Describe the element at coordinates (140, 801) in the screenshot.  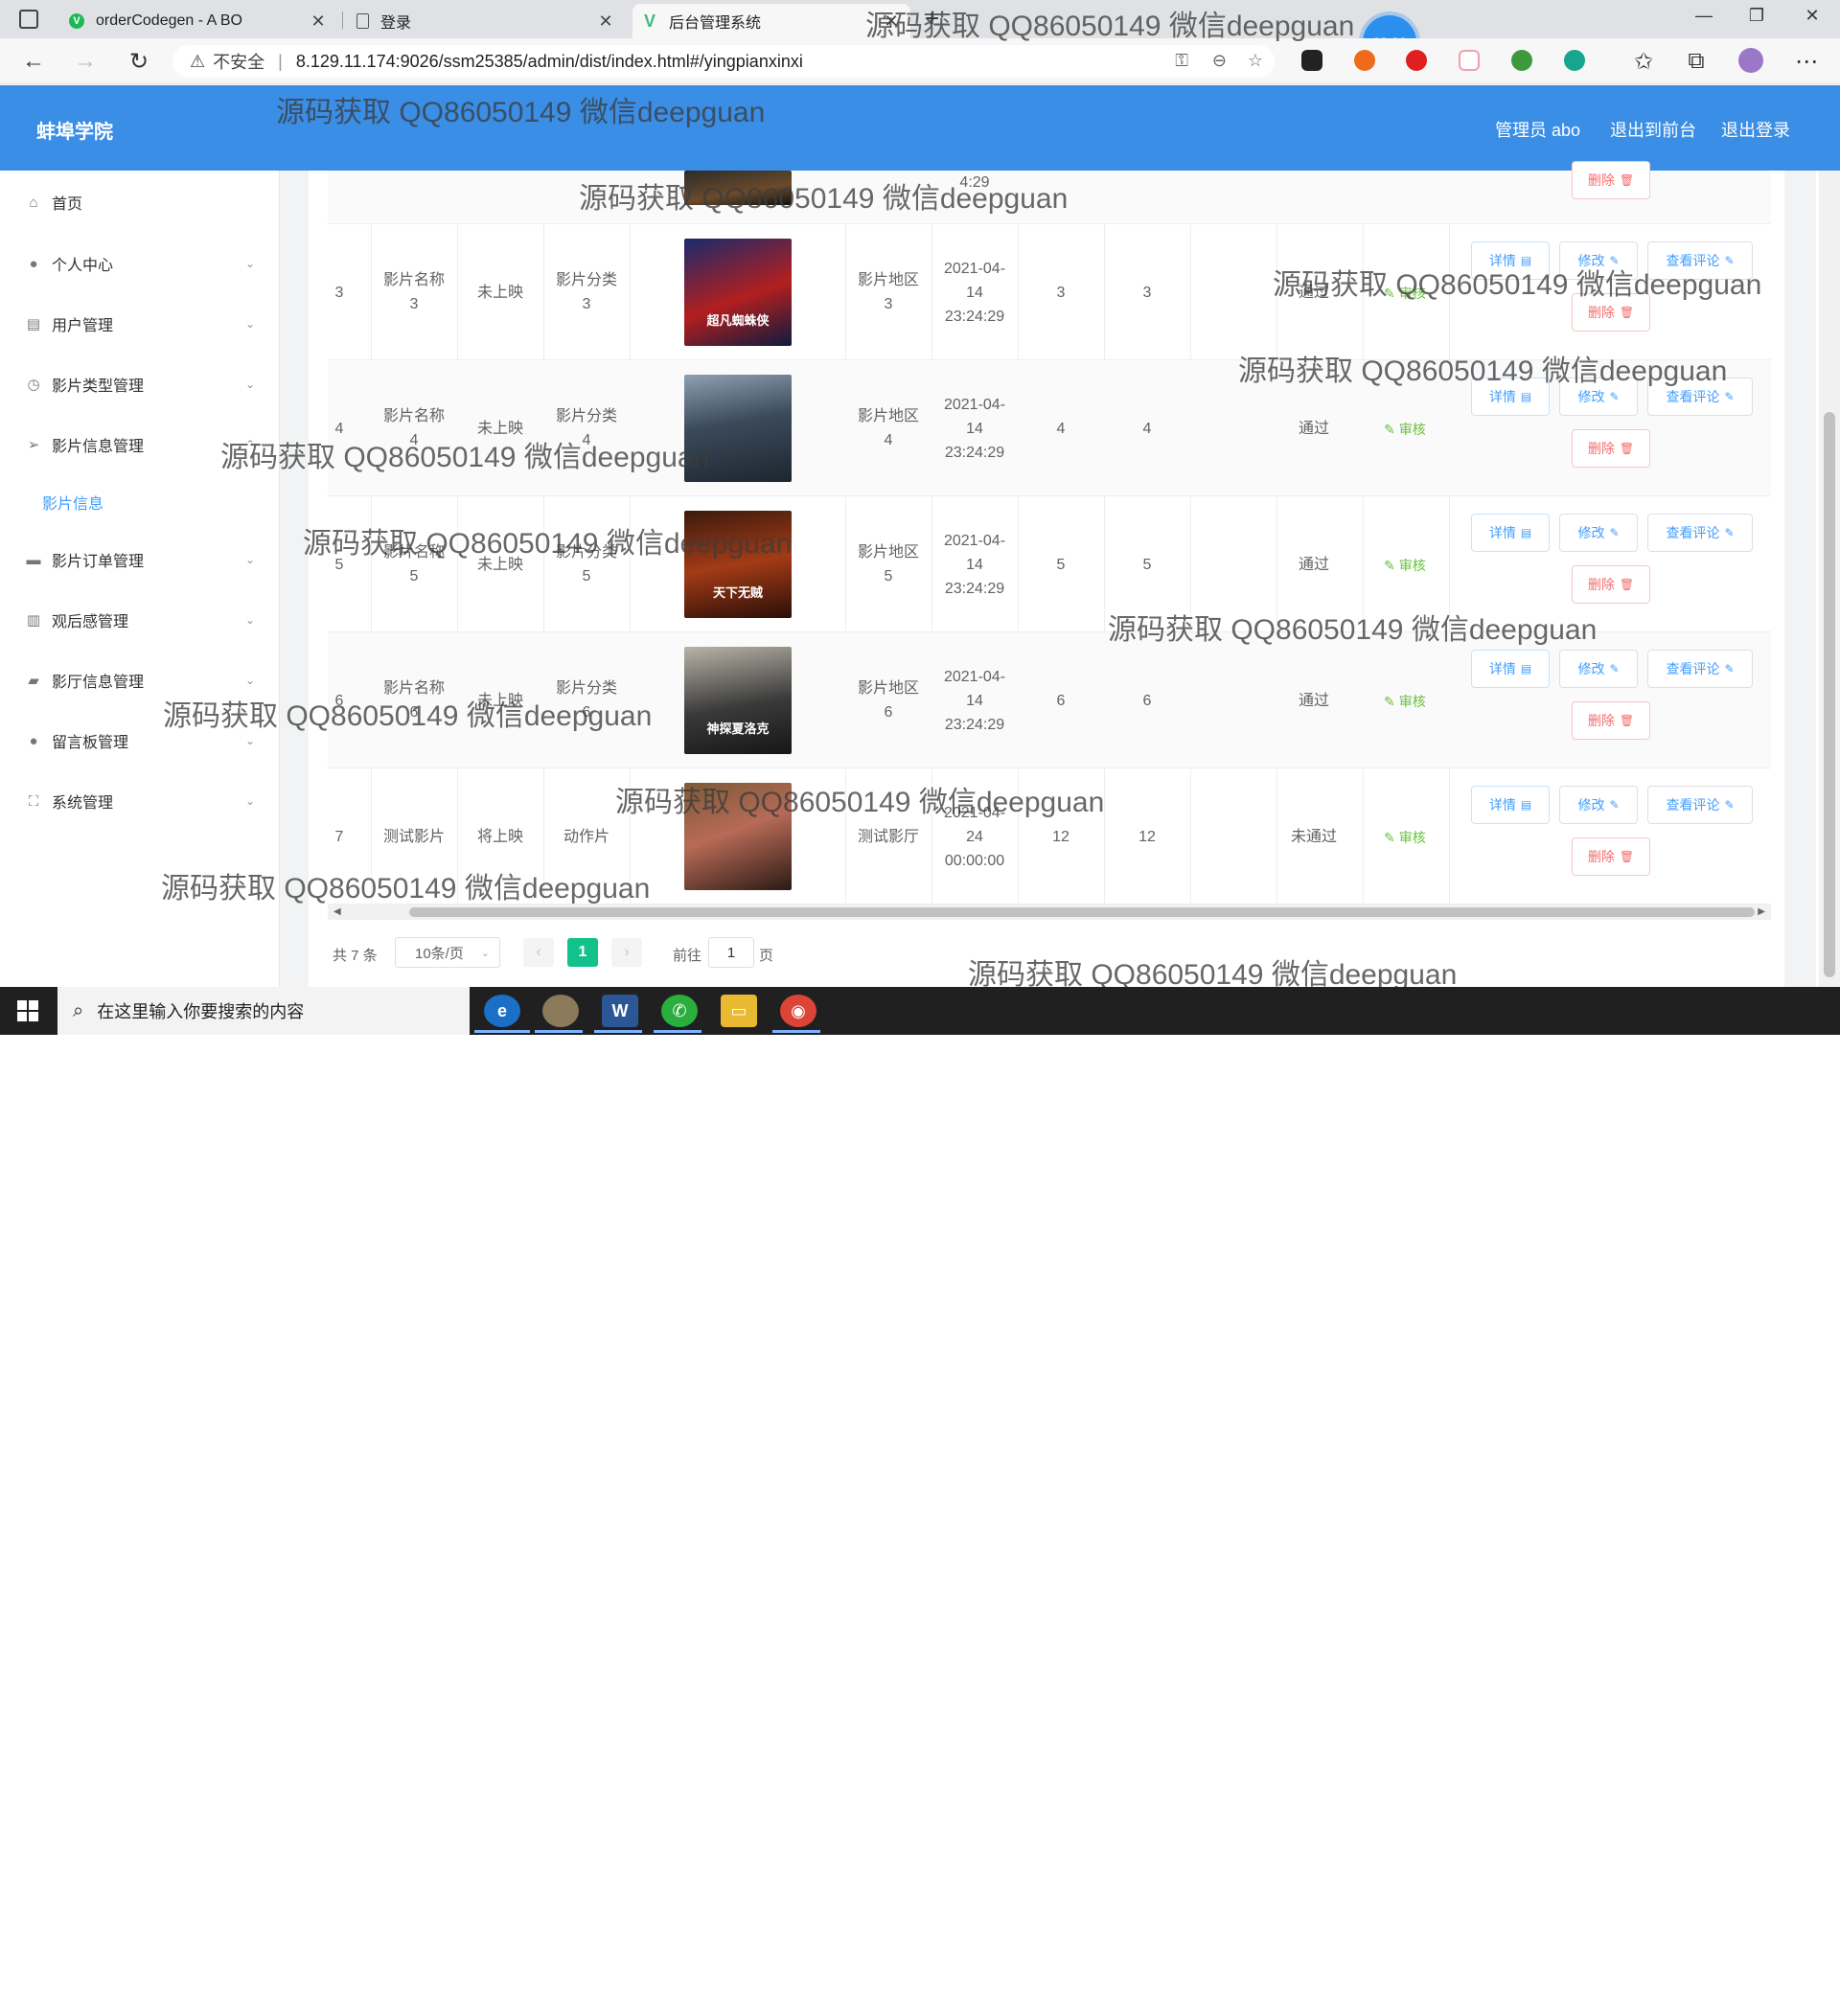
I see `sidebar-item-system: ⛶ 系统管理 ⌄` at that location.